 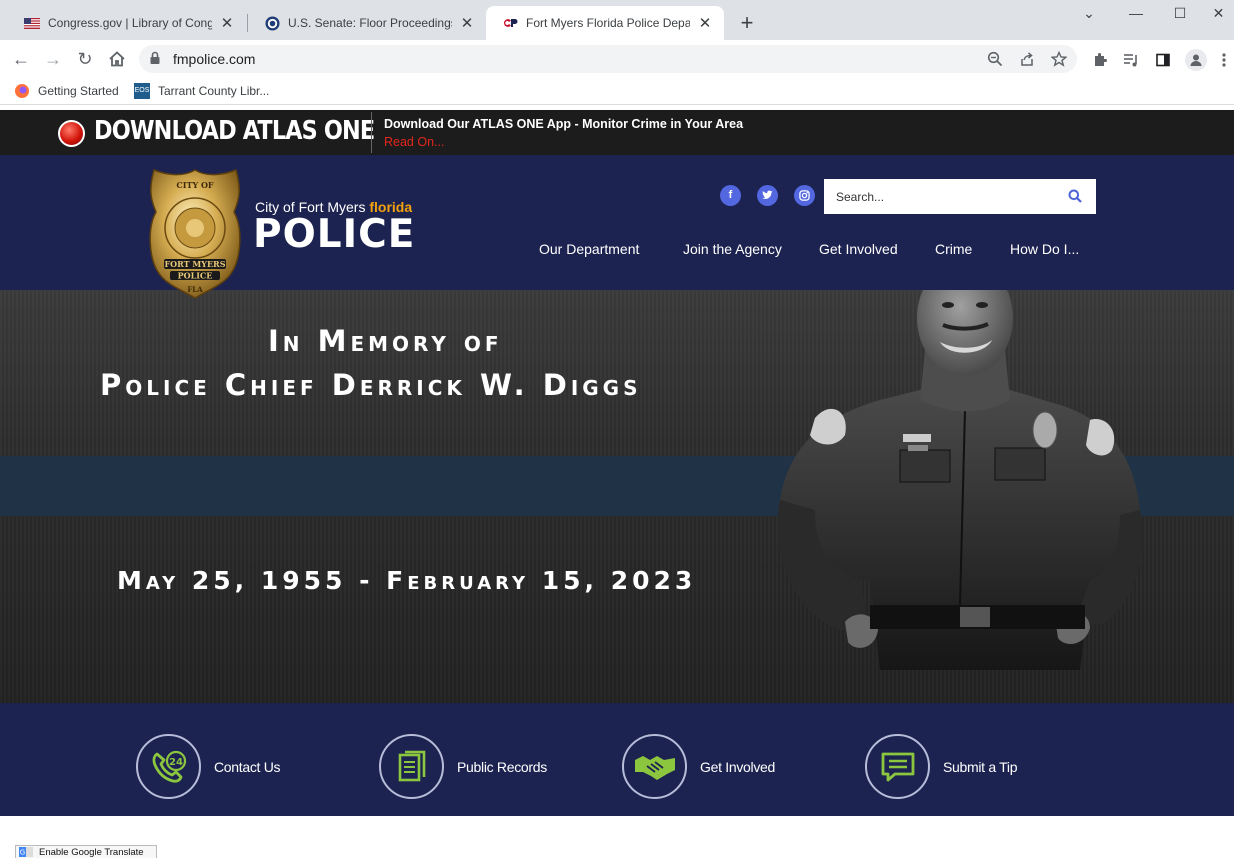 What do you see at coordinates (195, 264) in the screenshot?
I see `badge-mid-text: FORT MYERS` at bounding box center [195, 264].